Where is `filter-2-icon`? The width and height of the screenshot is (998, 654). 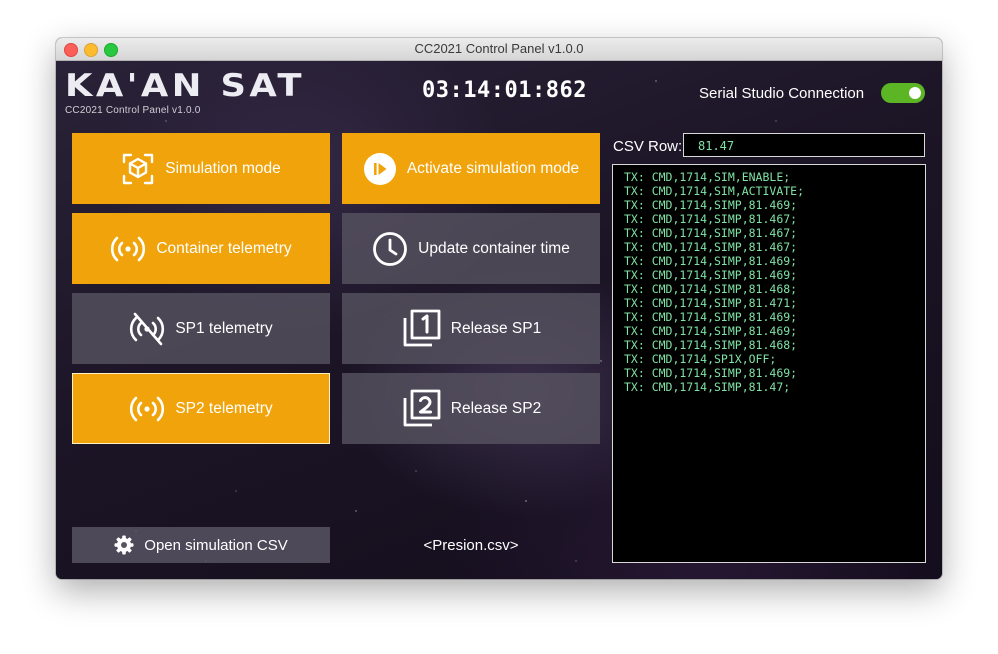 filter-2-icon is located at coordinates (421, 409).